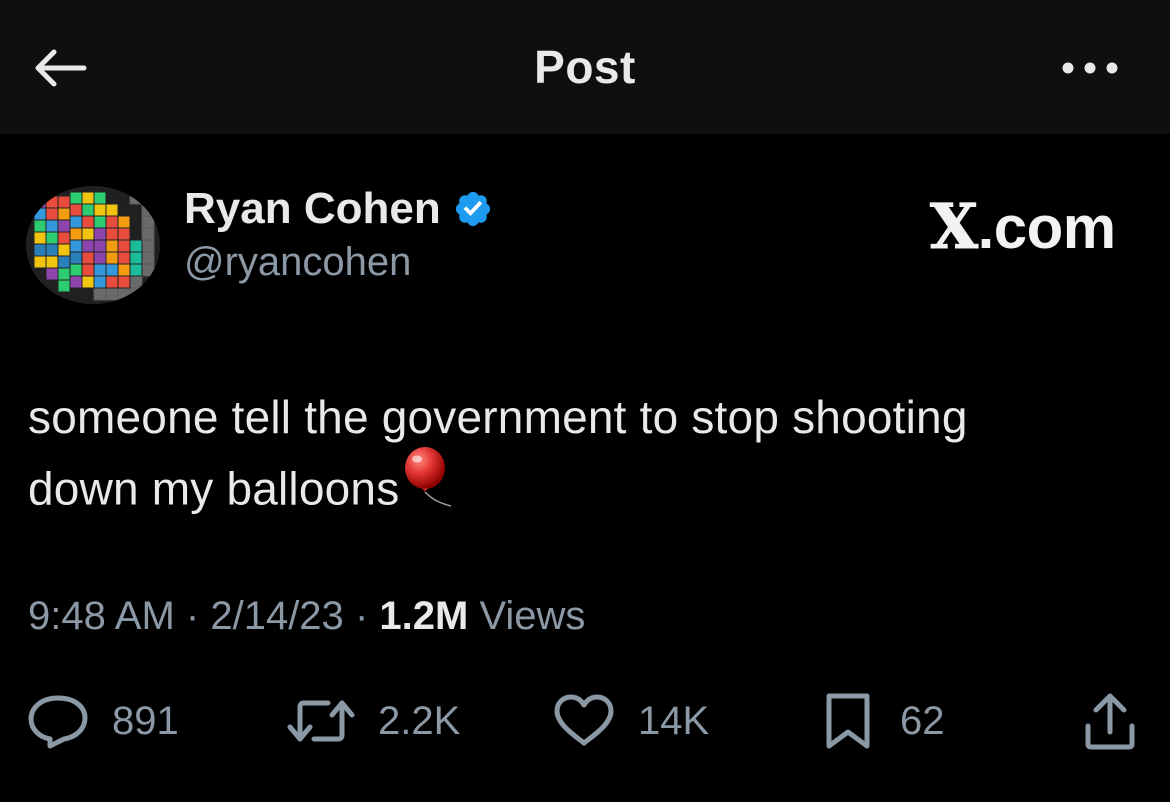 Image resolution: width=1170 pixels, height=802 pixels. I want to click on repost-icon, so click(321, 721).